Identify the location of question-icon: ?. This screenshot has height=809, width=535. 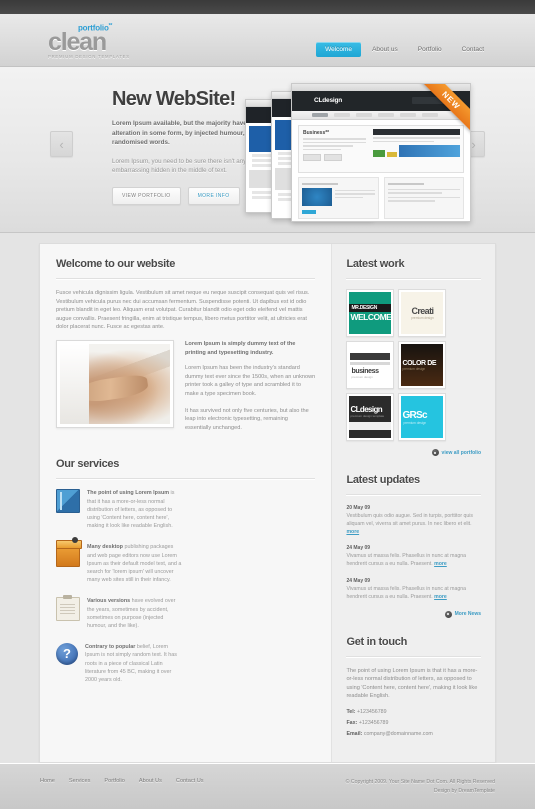
(67, 654).